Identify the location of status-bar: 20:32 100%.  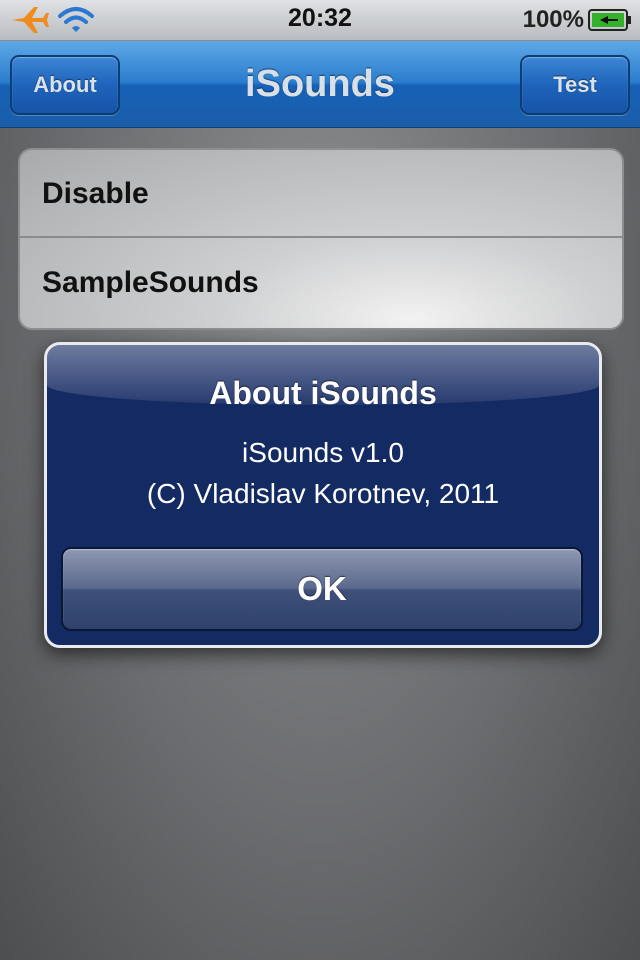
(320, 20).